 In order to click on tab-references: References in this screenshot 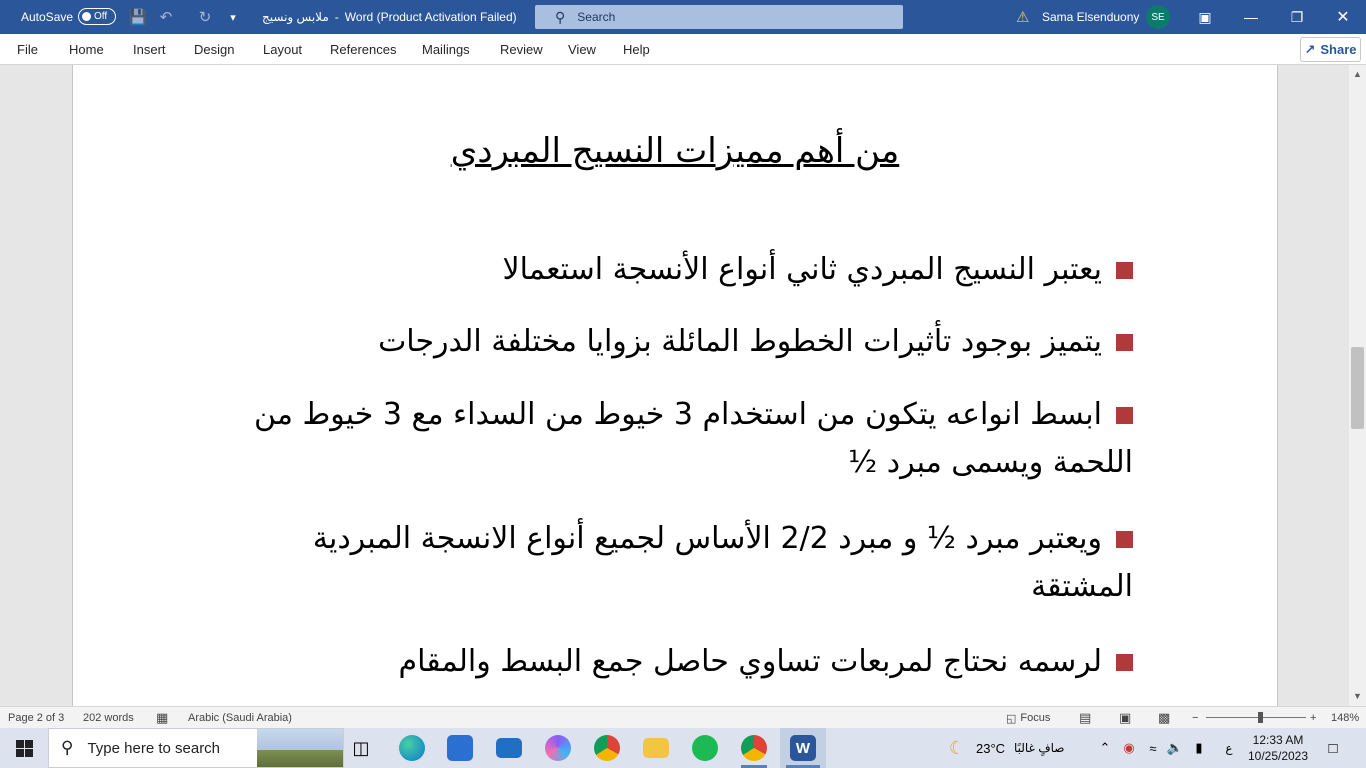, I will do `click(363, 49)`.